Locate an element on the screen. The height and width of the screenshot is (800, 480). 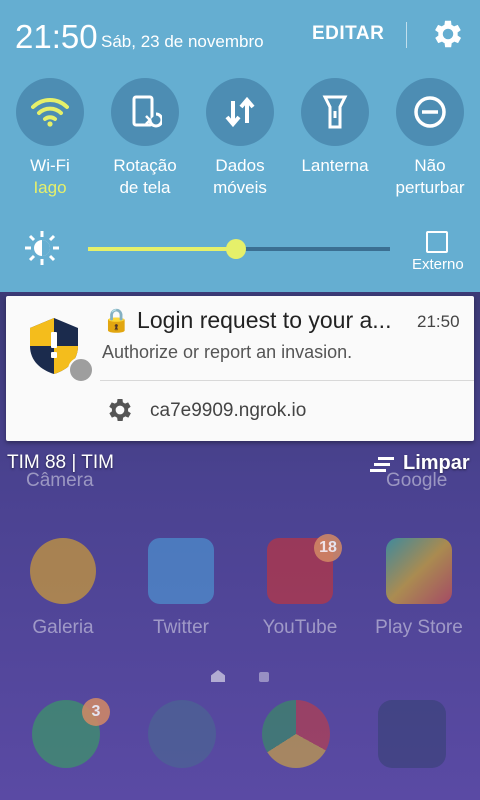
chrome-icon is located at coordinates (296, 734).